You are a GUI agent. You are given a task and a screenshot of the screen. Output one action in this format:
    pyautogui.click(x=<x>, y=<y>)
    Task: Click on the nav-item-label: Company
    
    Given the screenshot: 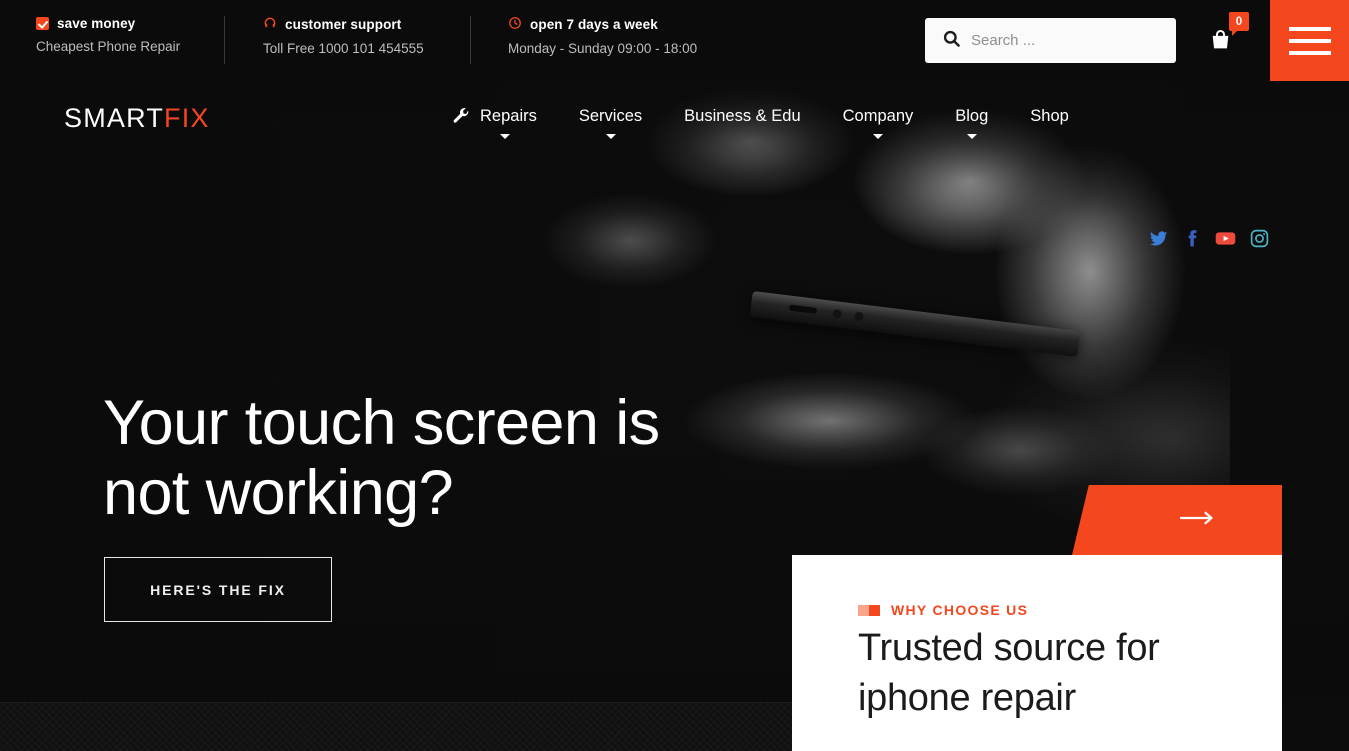 What is the action you would take?
    pyautogui.click(x=878, y=116)
    